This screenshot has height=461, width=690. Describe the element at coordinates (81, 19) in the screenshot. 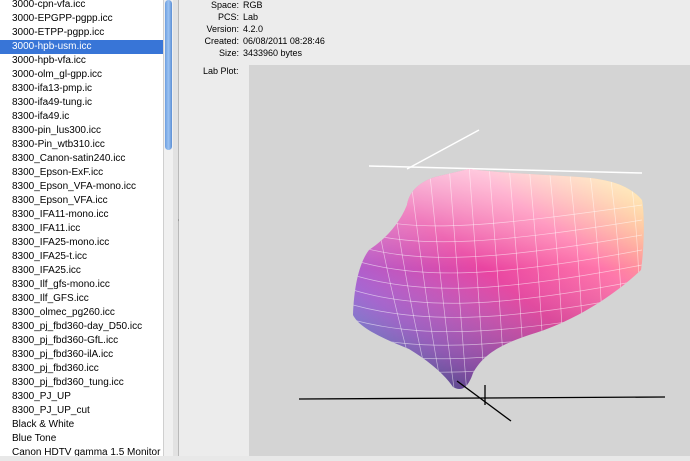

I see `profile-list-item: 3000-EPGPP-pgpp.icc` at that location.